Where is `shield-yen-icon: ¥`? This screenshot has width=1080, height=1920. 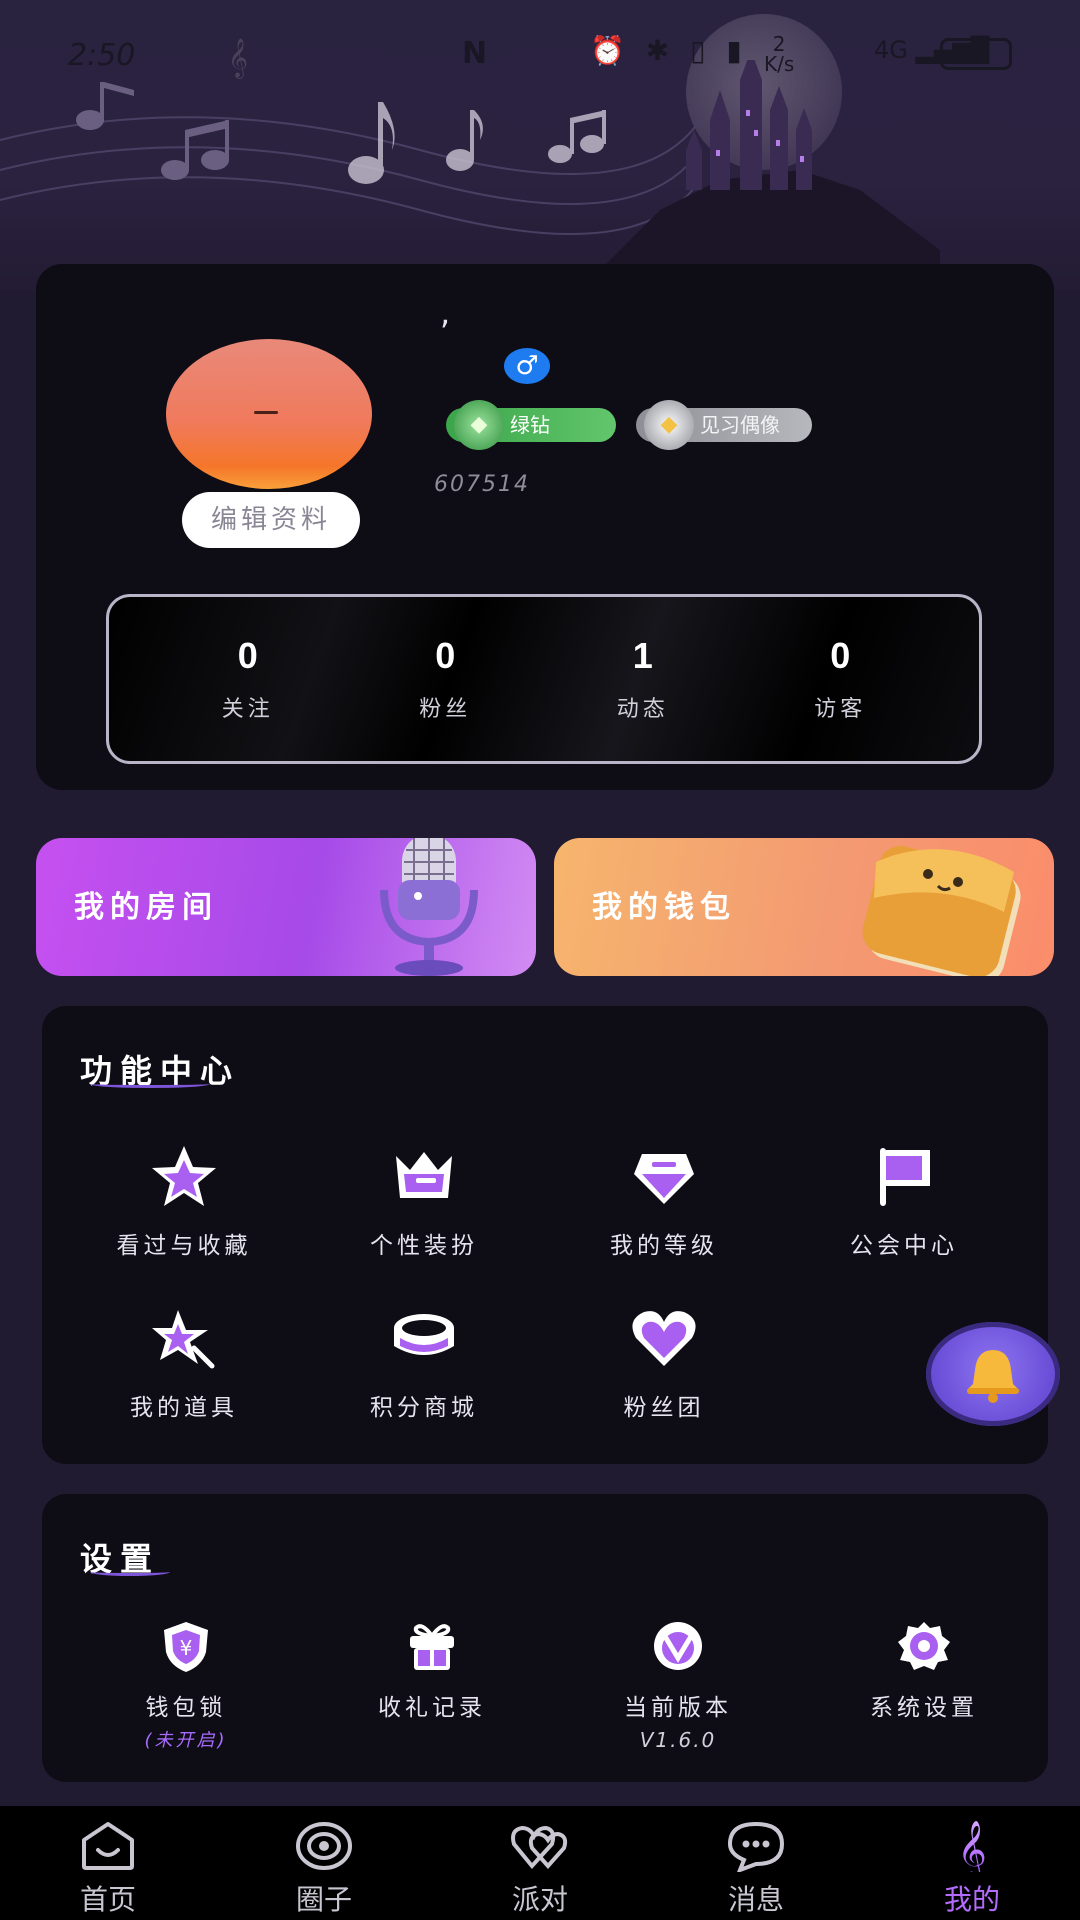 shield-yen-icon: ¥ is located at coordinates (186, 1647).